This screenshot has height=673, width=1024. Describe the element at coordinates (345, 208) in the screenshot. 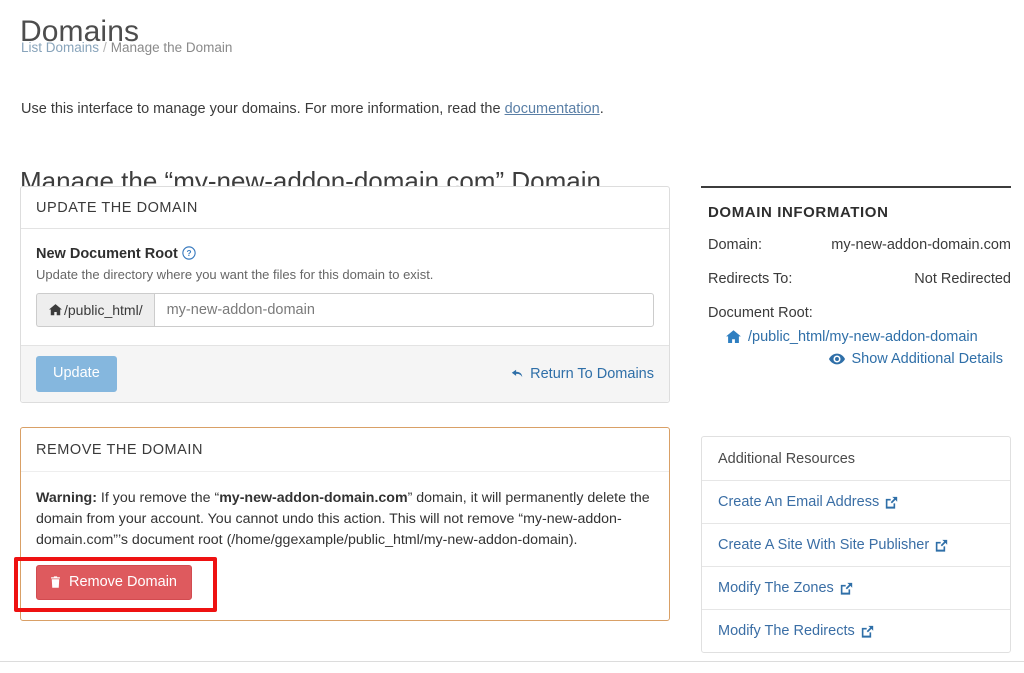

I see `update-panel-heading: UPDATE THE DOMAIN` at that location.